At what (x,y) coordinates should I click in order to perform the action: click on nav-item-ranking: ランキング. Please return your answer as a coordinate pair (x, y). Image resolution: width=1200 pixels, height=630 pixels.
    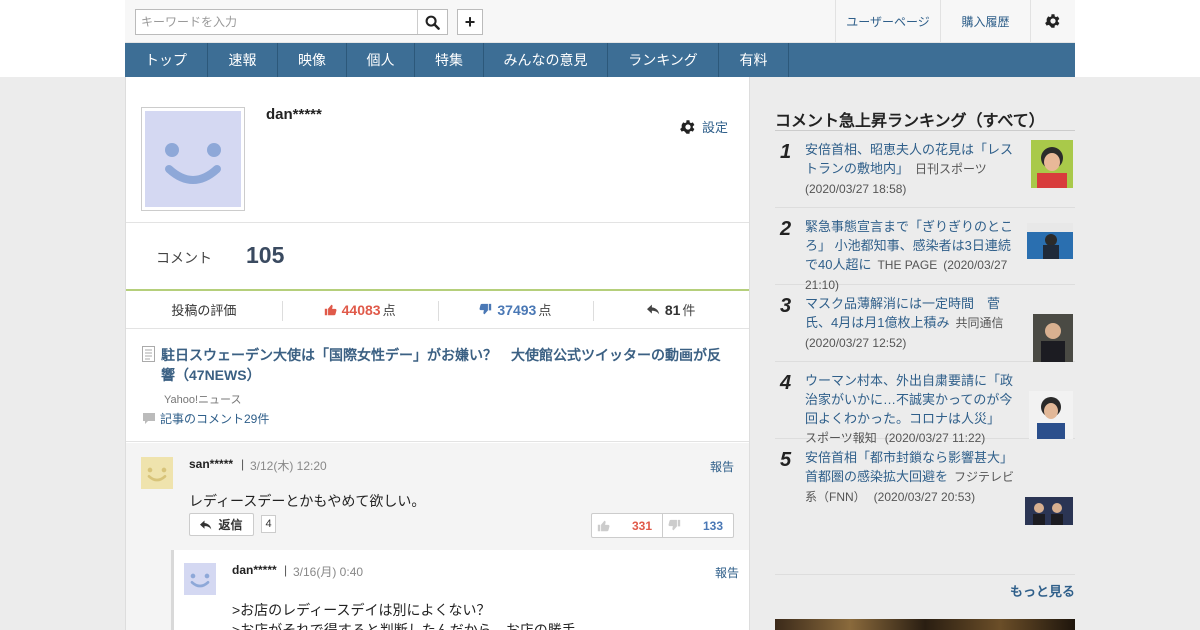
    Looking at the image, I should click on (663, 60).